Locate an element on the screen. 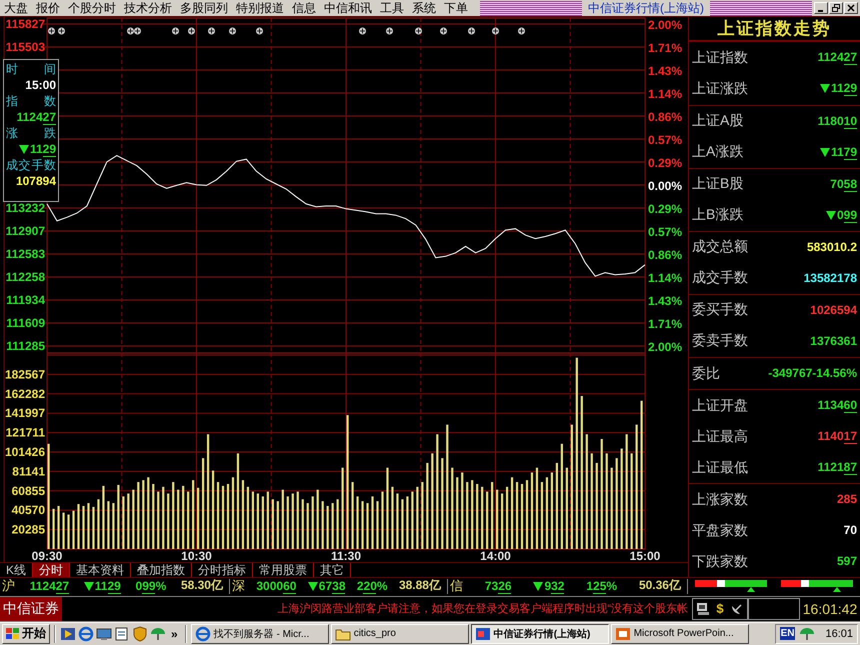 This screenshot has height=645, width=860. value-text: 107894 is located at coordinates (36, 182).